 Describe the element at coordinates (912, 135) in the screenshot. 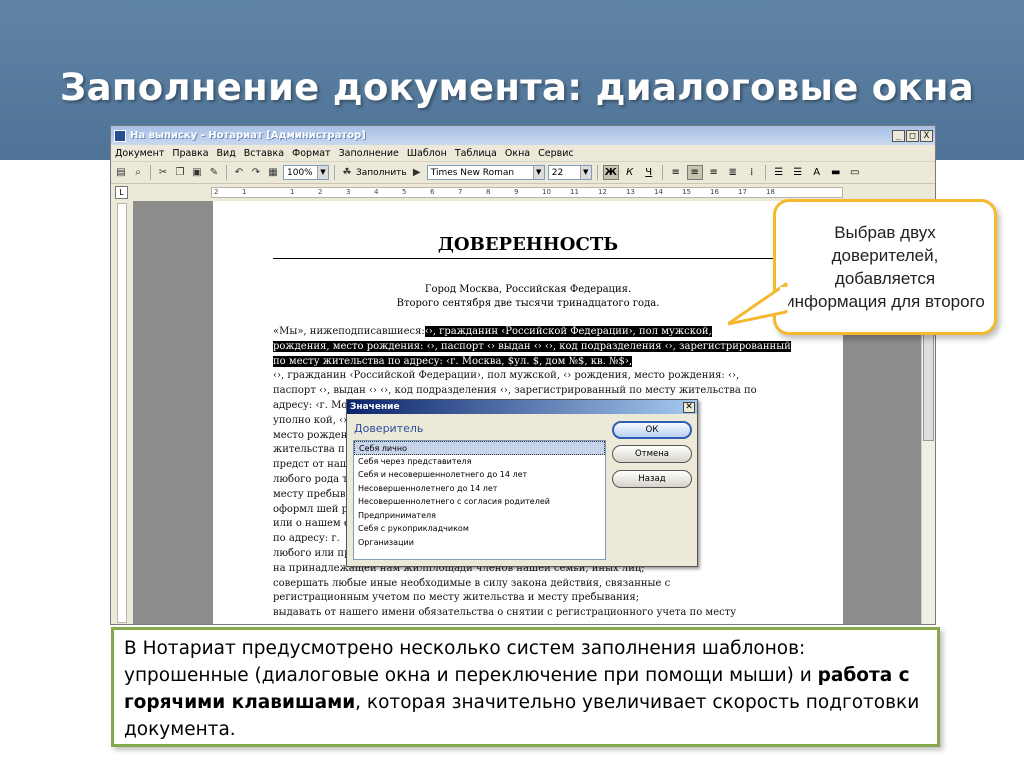

I see `maximize-button: □` at that location.